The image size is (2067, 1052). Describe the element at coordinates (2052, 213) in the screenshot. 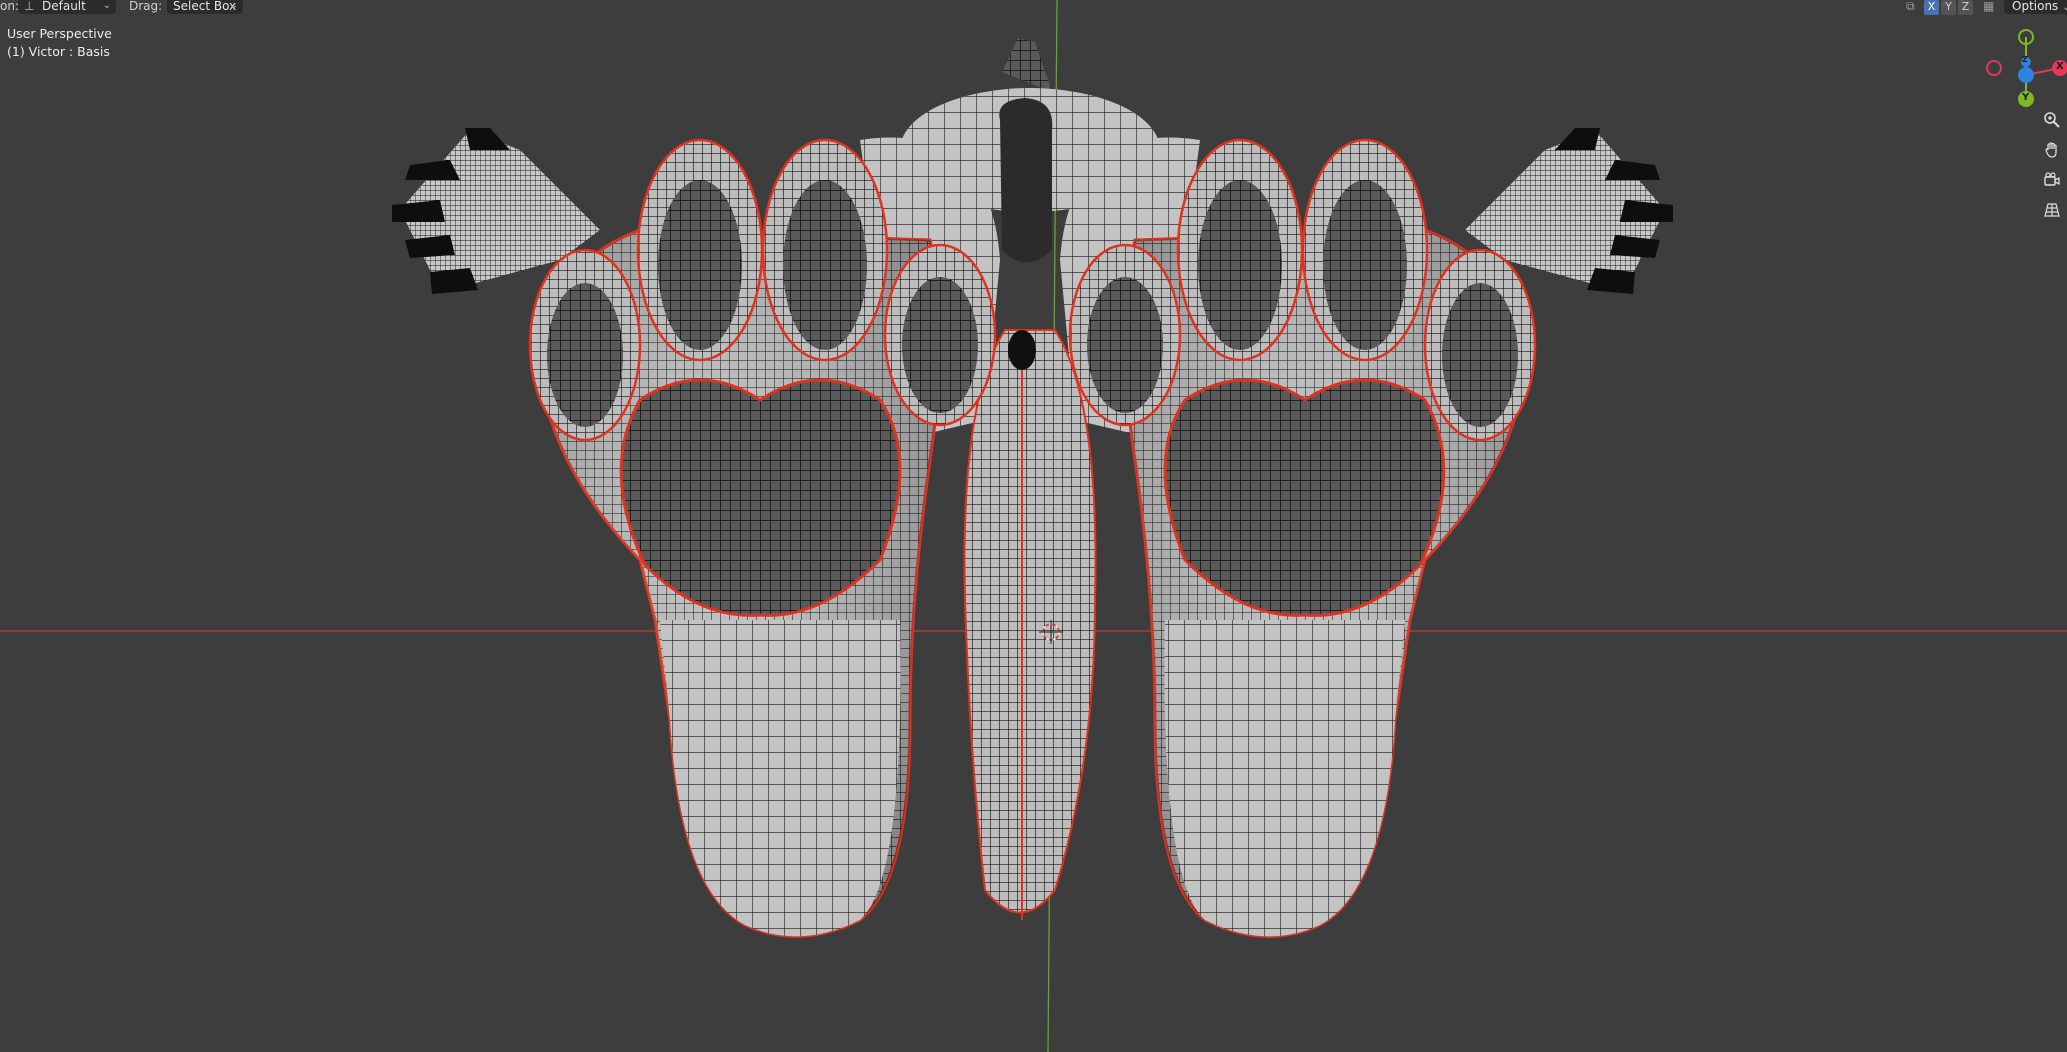

I see `grid-perspective-icon` at that location.